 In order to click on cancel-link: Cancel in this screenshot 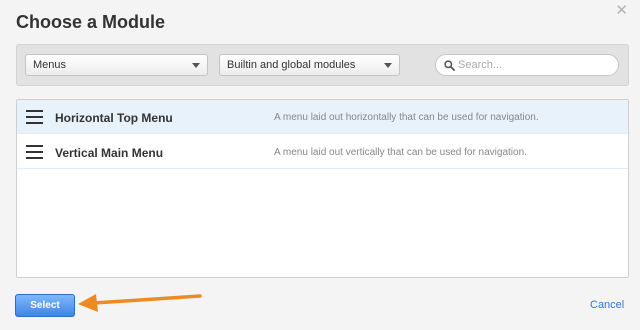, I will do `click(607, 305)`.